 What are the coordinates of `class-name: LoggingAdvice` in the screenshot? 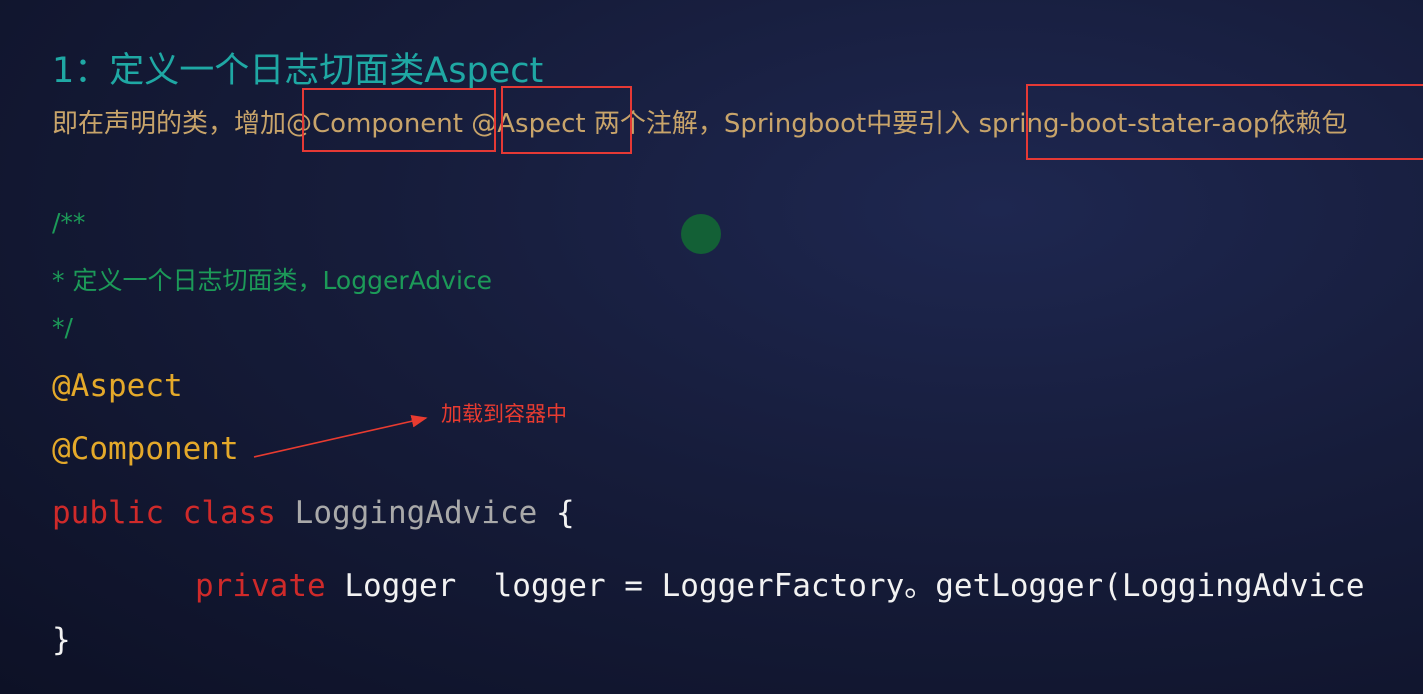 It's located at (416, 513).